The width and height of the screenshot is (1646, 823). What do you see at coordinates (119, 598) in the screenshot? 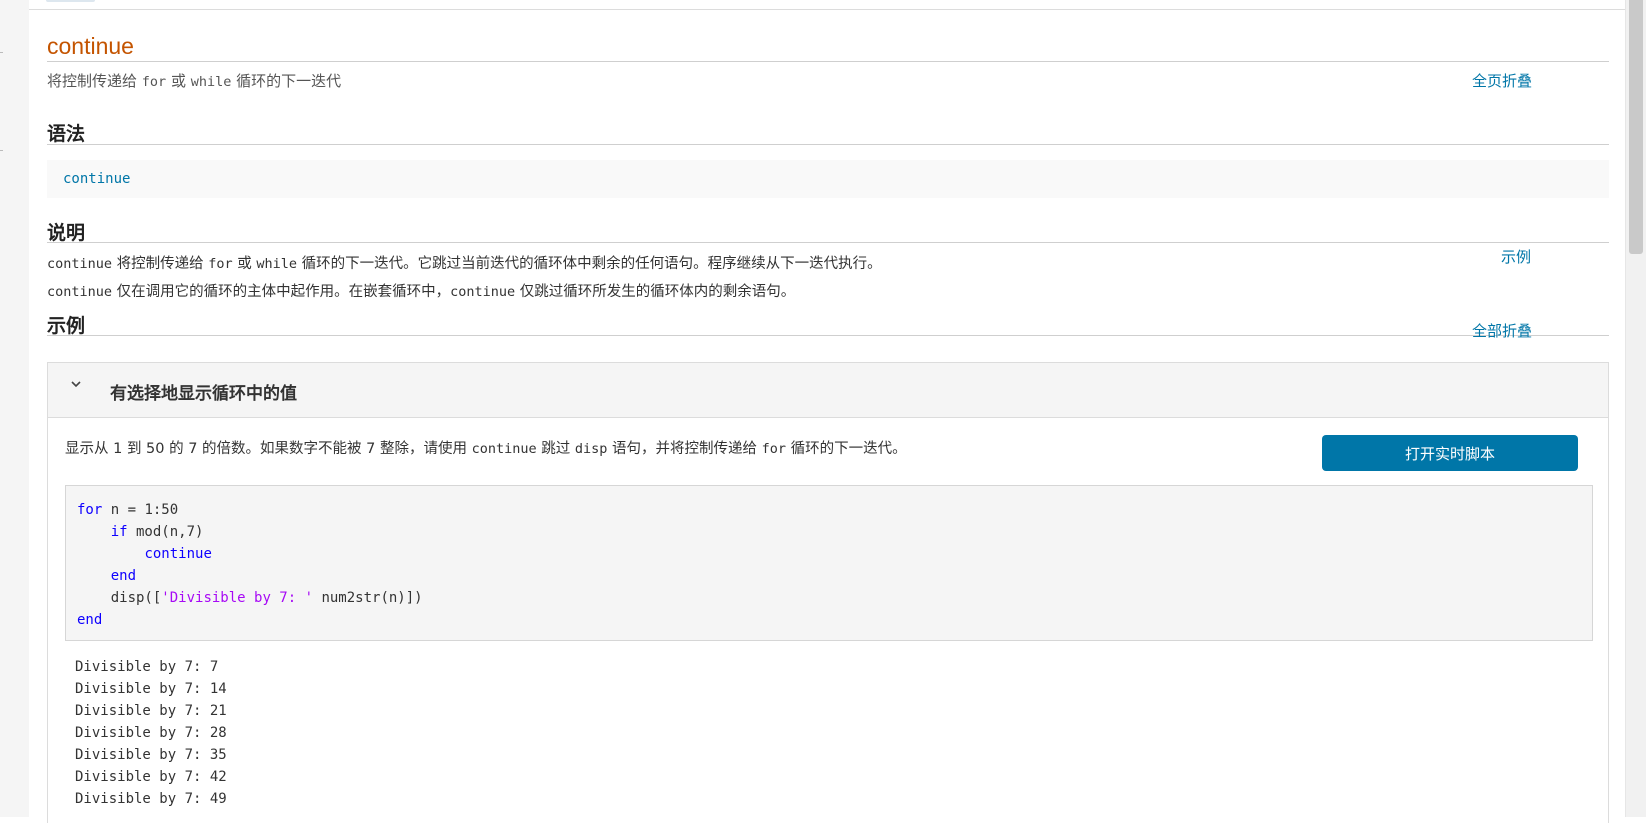
I see `code-text: disp([` at bounding box center [119, 598].